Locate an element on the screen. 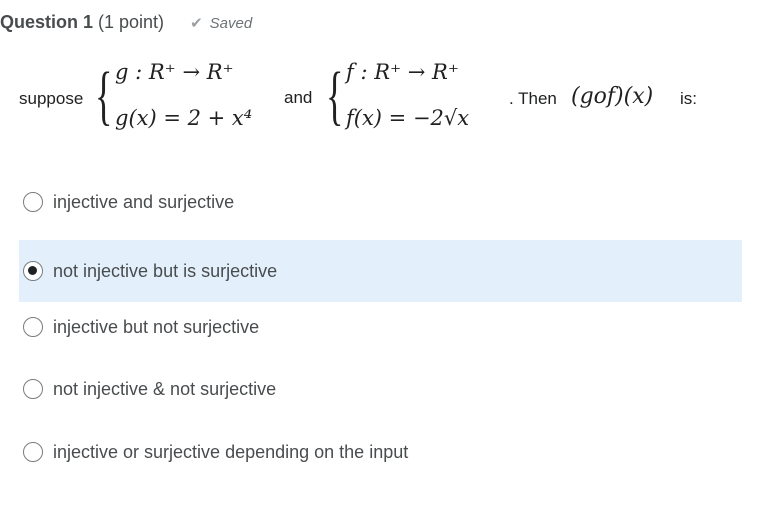 The height and width of the screenshot is (511, 760). answer-option: injective but not surjective is located at coordinates (380, 327).